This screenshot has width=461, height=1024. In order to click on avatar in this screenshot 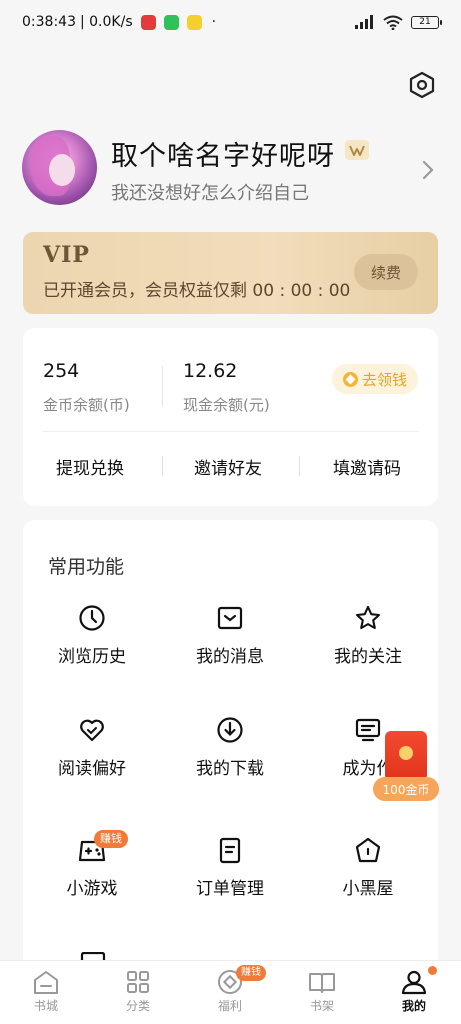, I will do `click(59, 167)`.